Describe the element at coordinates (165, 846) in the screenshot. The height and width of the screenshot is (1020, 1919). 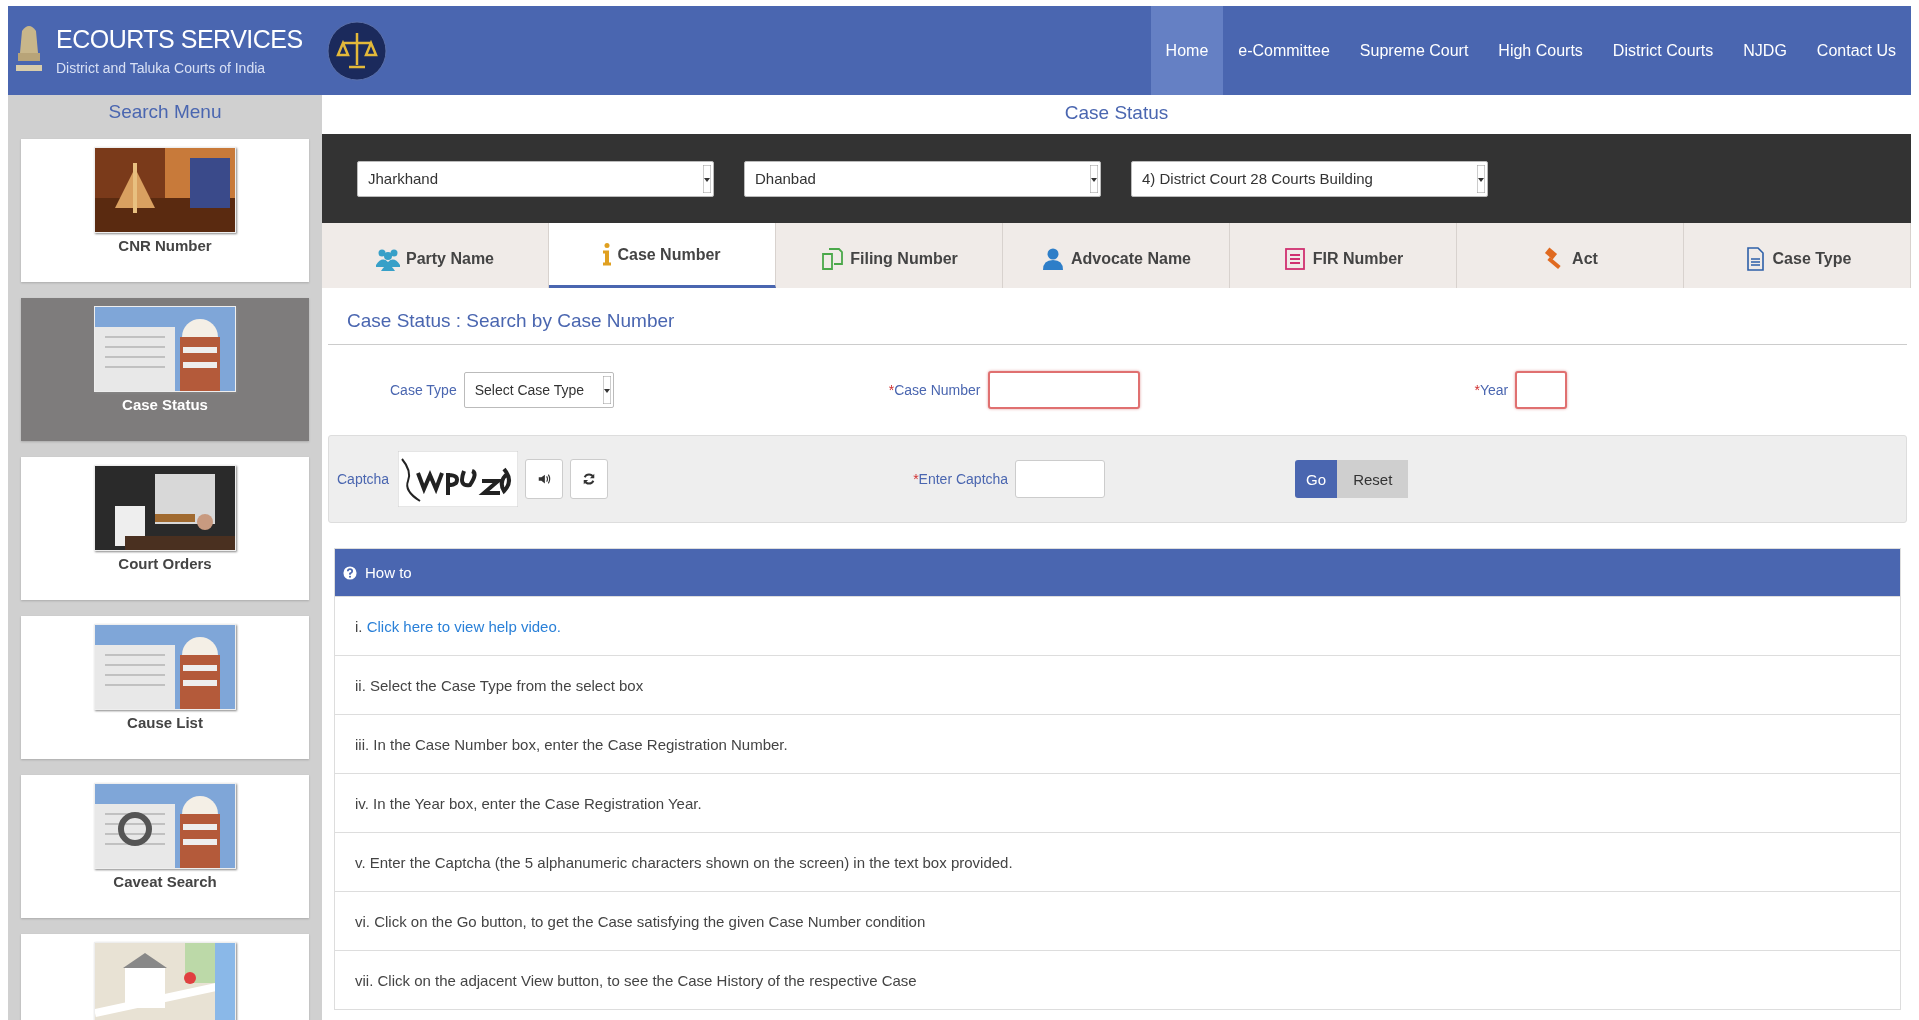
I see `menu-card: Caveat Search` at that location.